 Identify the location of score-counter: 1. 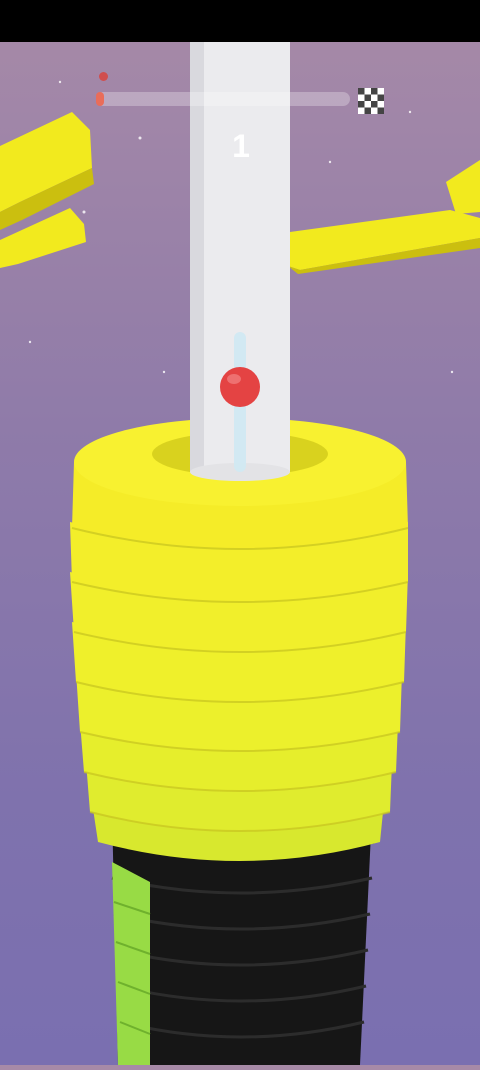
(241, 146).